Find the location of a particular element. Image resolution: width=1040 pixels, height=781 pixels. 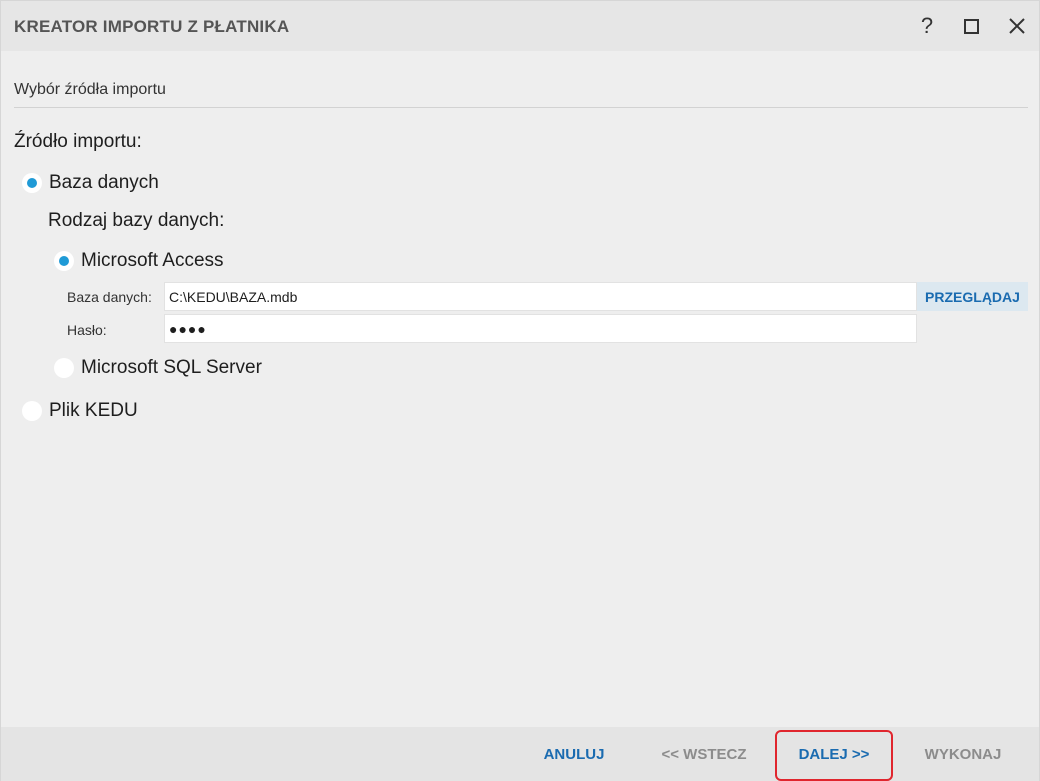

radio-kedu-file-indicator is located at coordinates (32, 411).